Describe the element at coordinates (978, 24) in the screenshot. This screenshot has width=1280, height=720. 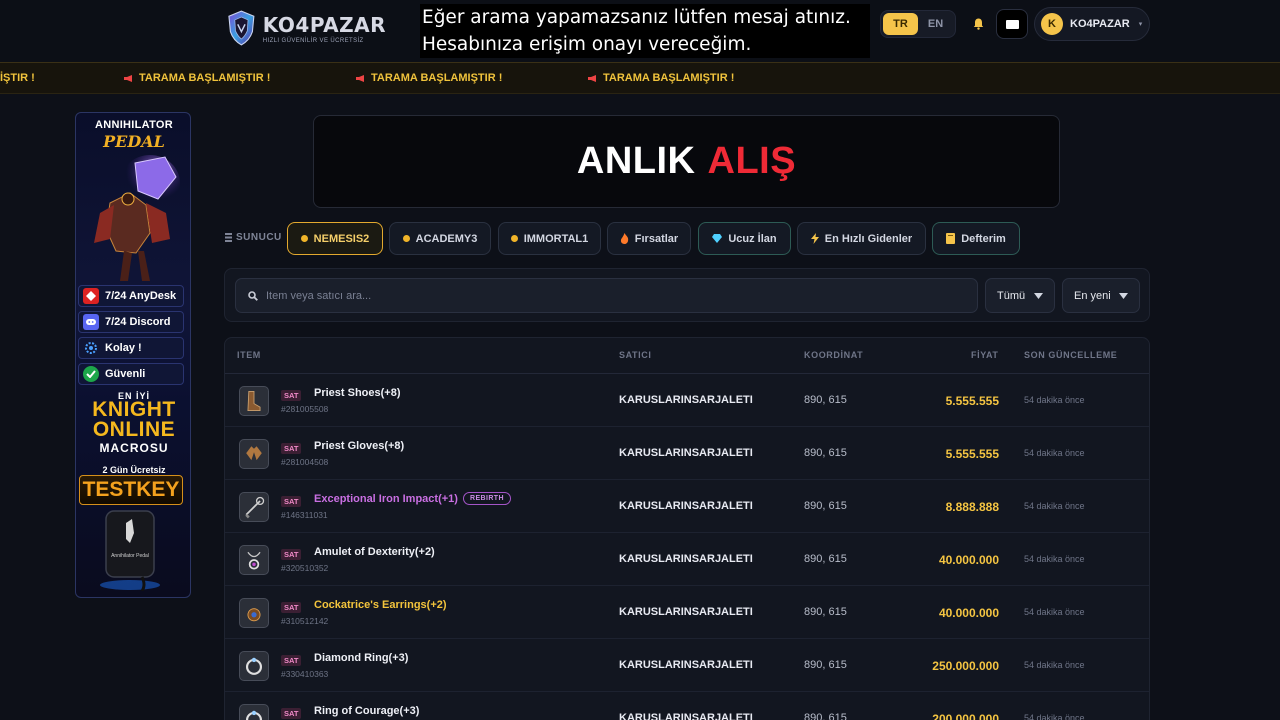
I see `bell-icon` at that location.